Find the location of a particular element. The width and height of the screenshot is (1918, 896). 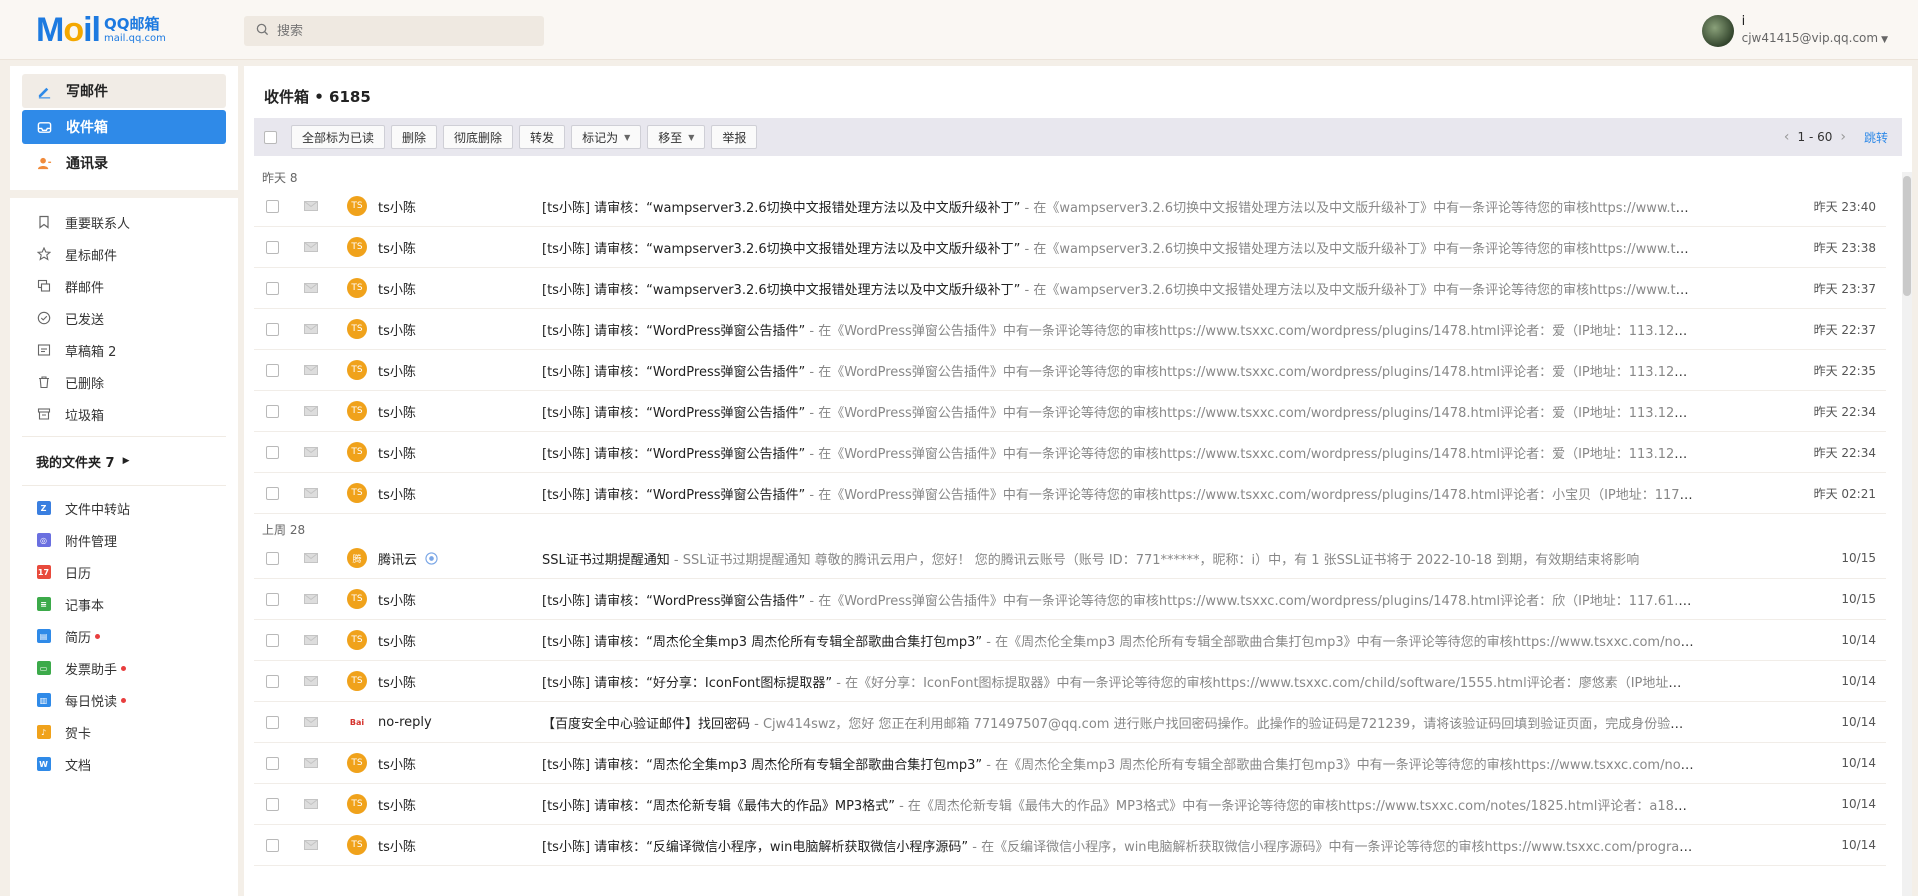

sidebar-item-sent: 已发送 is located at coordinates (124, 318).